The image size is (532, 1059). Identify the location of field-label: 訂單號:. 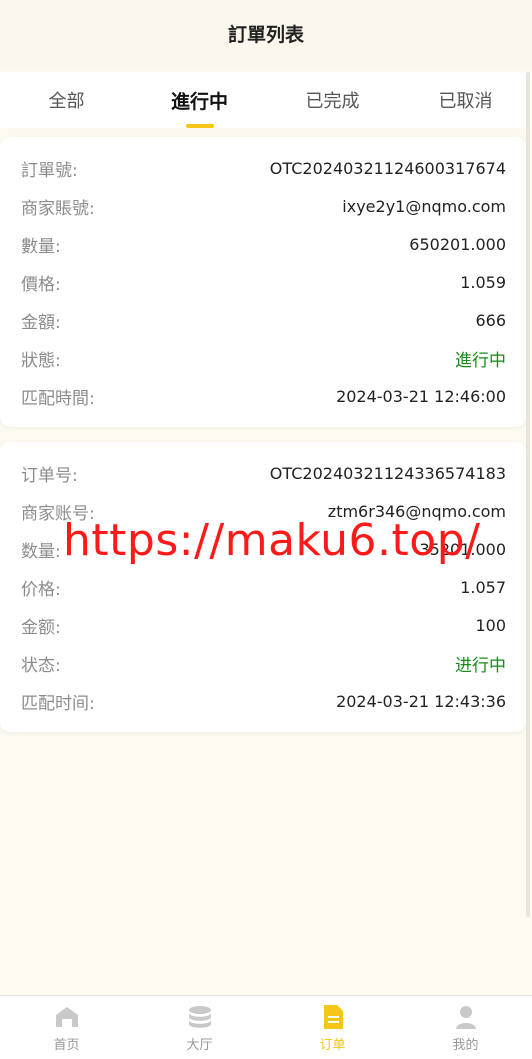
(49, 170).